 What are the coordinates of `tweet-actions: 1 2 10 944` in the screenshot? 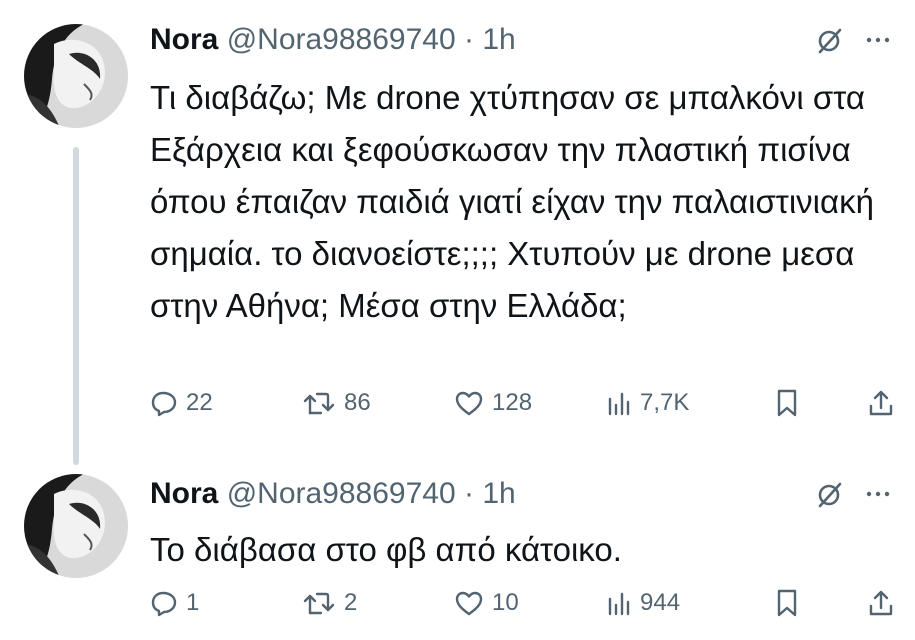 It's located at (522, 603).